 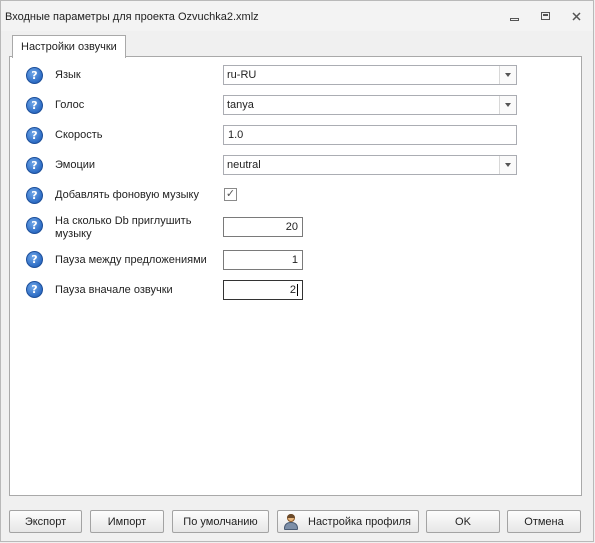 I want to click on row-pause-start: ? Пауза вначале озвучки 2, so click(x=295, y=291).